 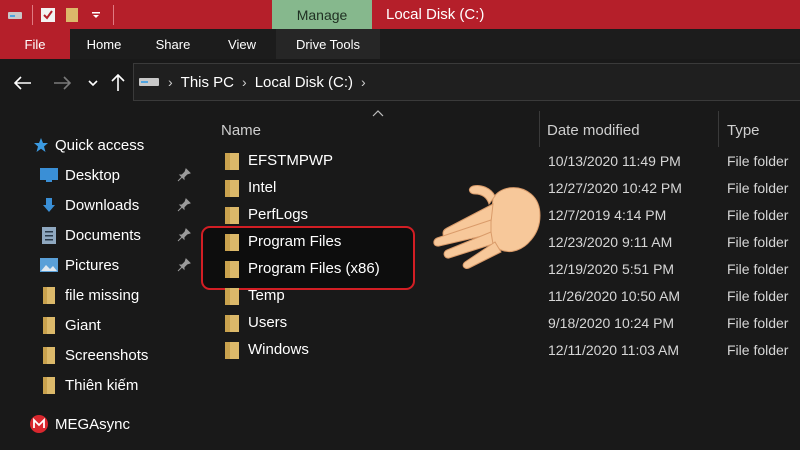 What do you see at coordinates (107, 355) in the screenshot?
I see `sidebar-item-label: Screenshots` at bounding box center [107, 355].